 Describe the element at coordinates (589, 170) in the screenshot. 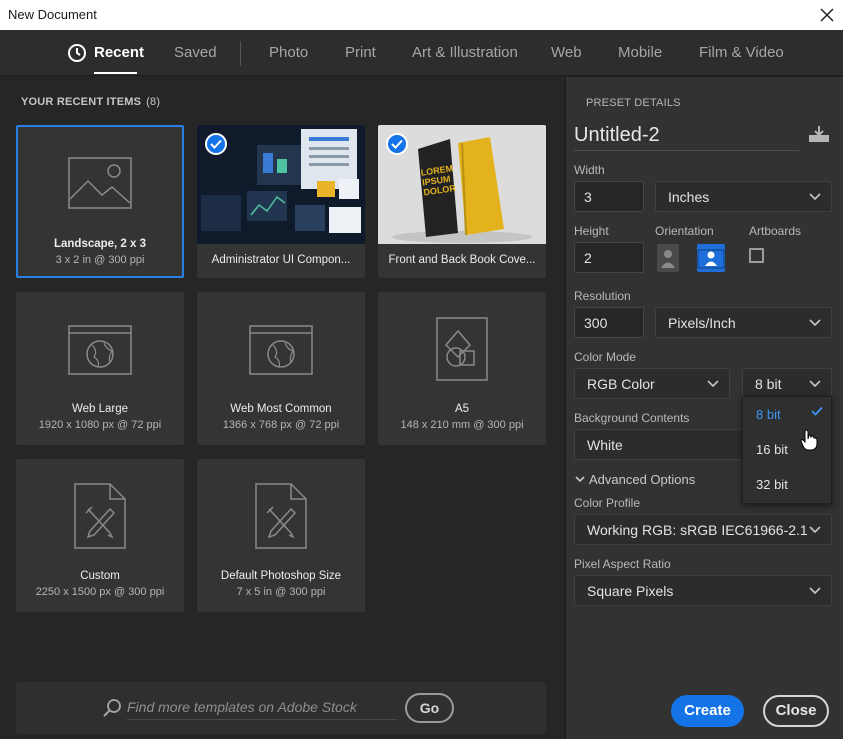

I see `width-label: Width` at that location.